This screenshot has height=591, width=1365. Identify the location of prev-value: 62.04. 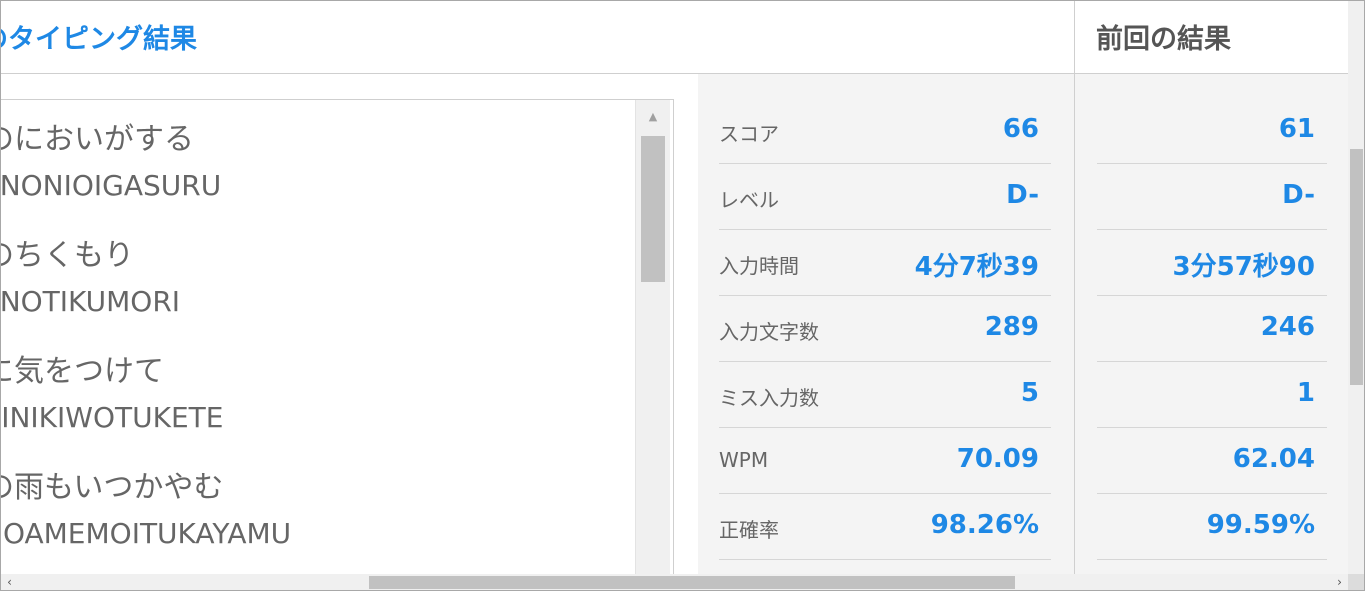
(1273, 459).